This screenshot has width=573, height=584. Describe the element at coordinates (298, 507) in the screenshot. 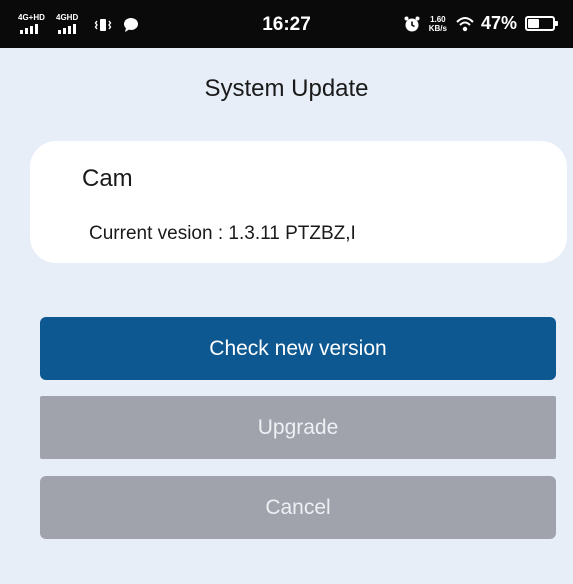

I see `cancel-button: Cancel` at that location.